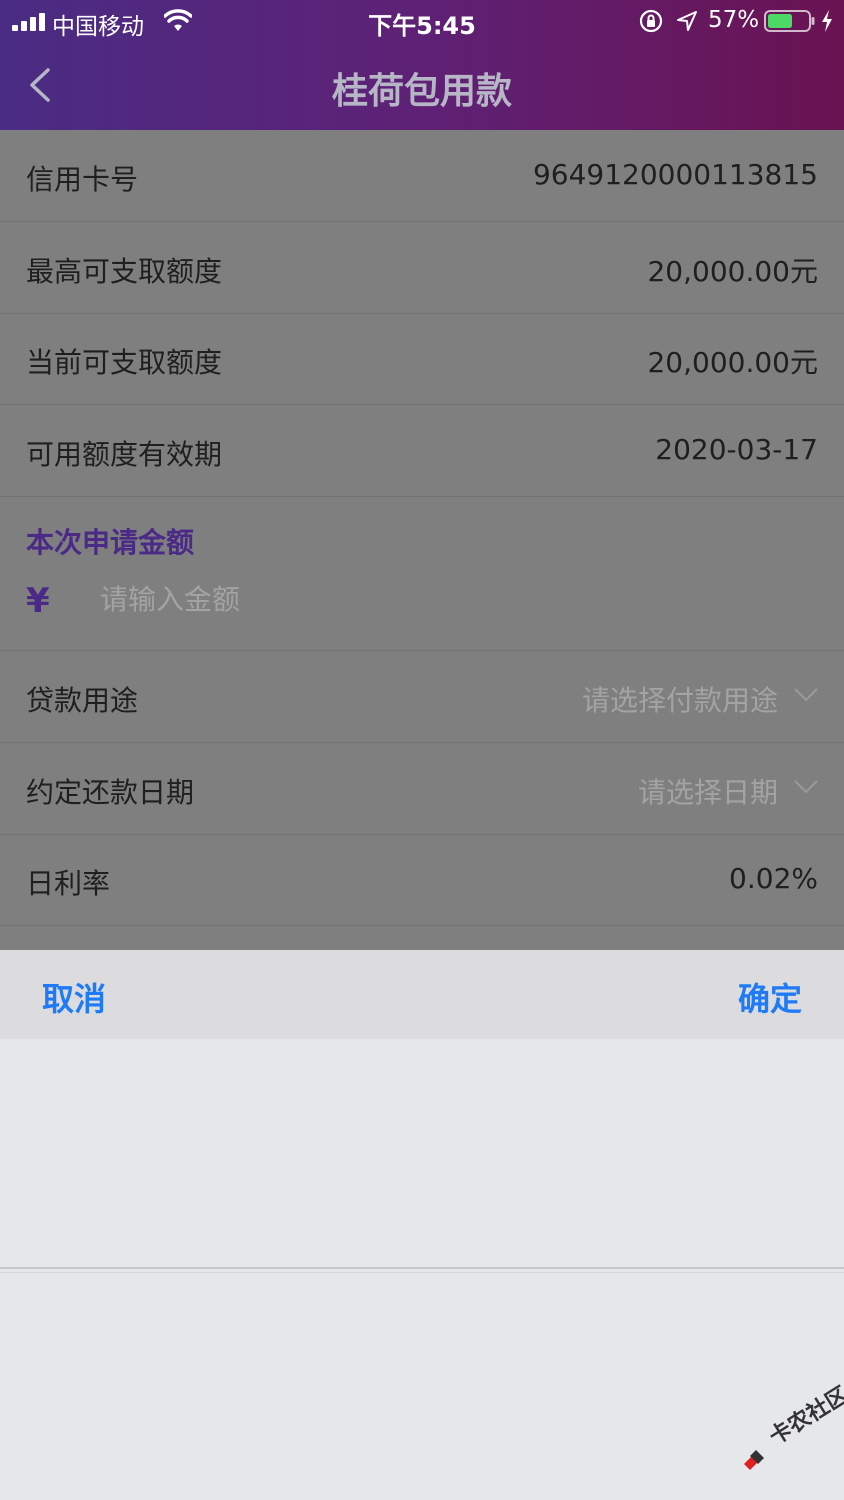 Image resolution: width=844 pixels, height=1500 pixels. Describe the element at coordinates (38, 601) in the screenshot. I see `yen-icon: ¥` at that location.